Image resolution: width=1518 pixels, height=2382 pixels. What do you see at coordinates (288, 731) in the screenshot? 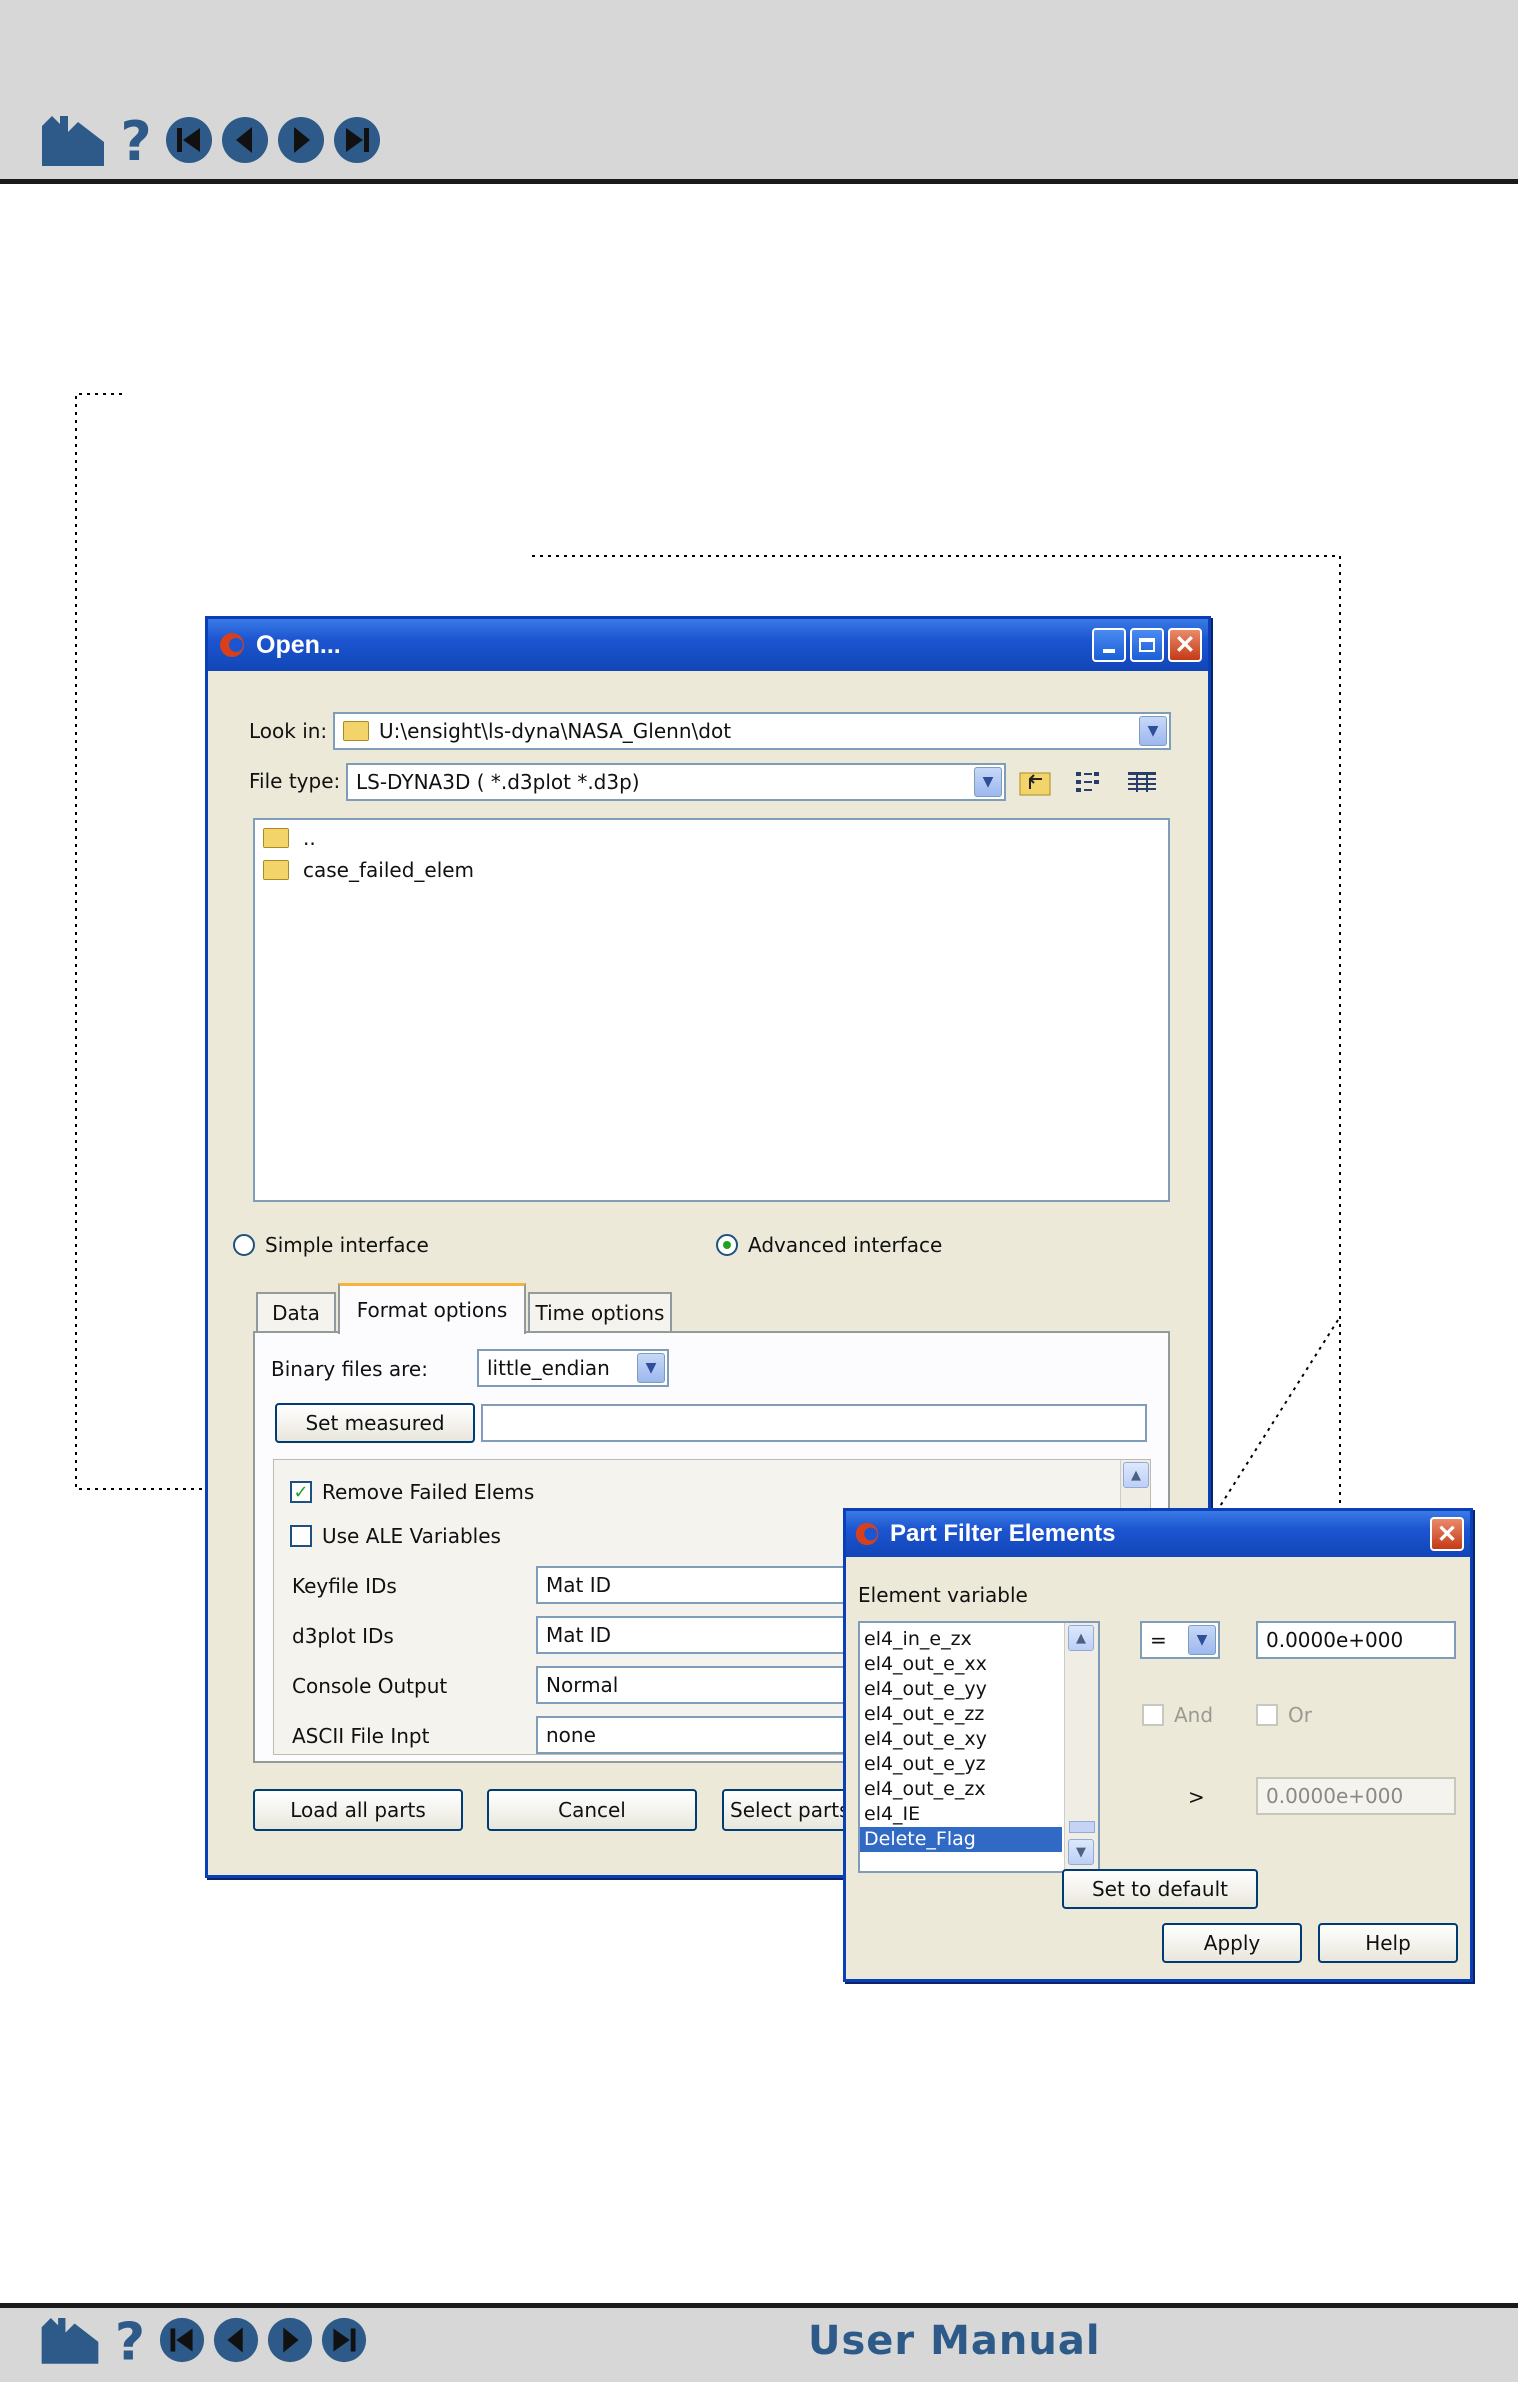
I see `look-in-label: Look in:` at bounding box center [288, 731].